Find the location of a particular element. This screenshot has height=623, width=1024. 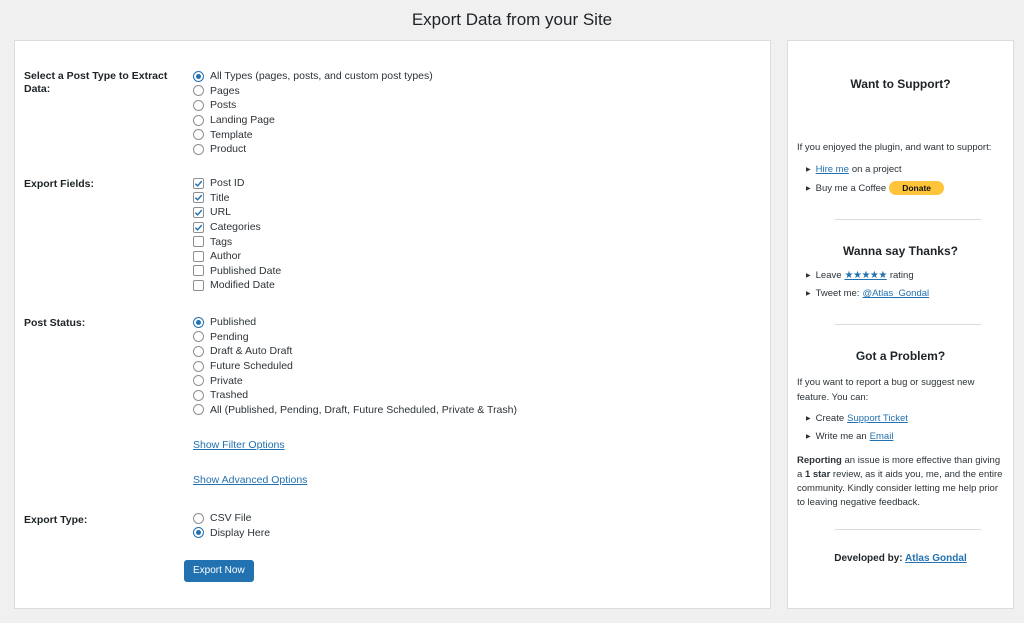

author-link: Atlas Gondal is located at coordinates (936, 558).